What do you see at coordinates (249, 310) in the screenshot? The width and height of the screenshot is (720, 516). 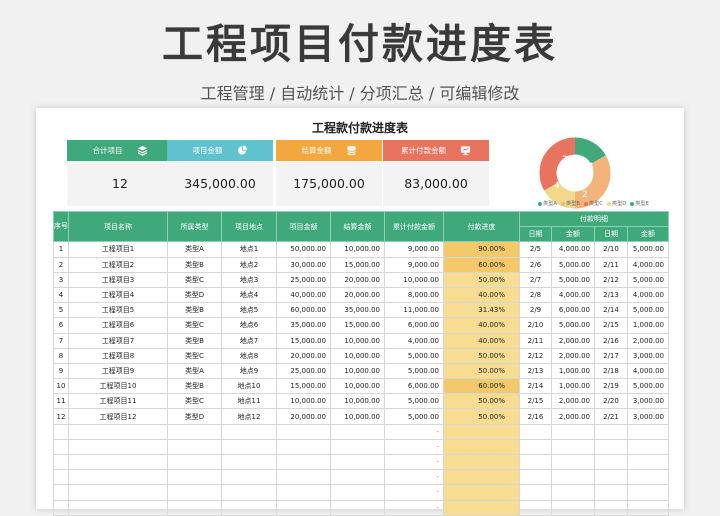 I see `cell-location: 地点5` at bounding box center [249, 310].